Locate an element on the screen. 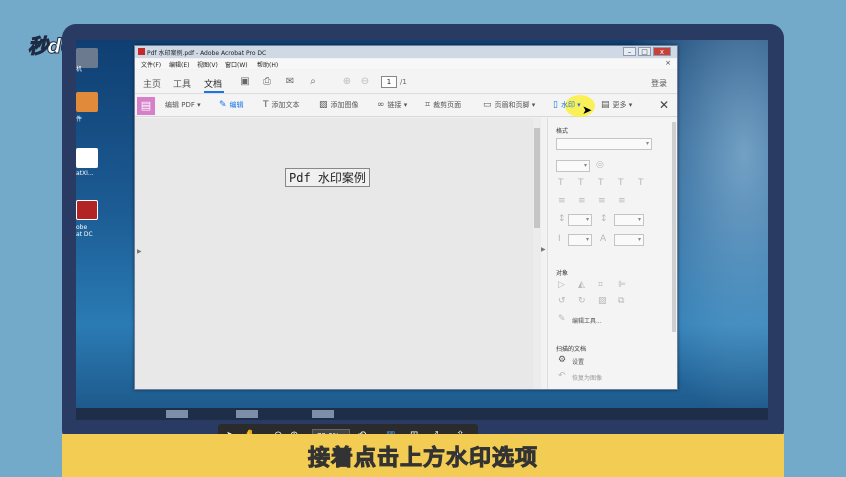 The width and height of the screenshot is (846, 477). maximize-button: □ is located at coordinates (644, 51).